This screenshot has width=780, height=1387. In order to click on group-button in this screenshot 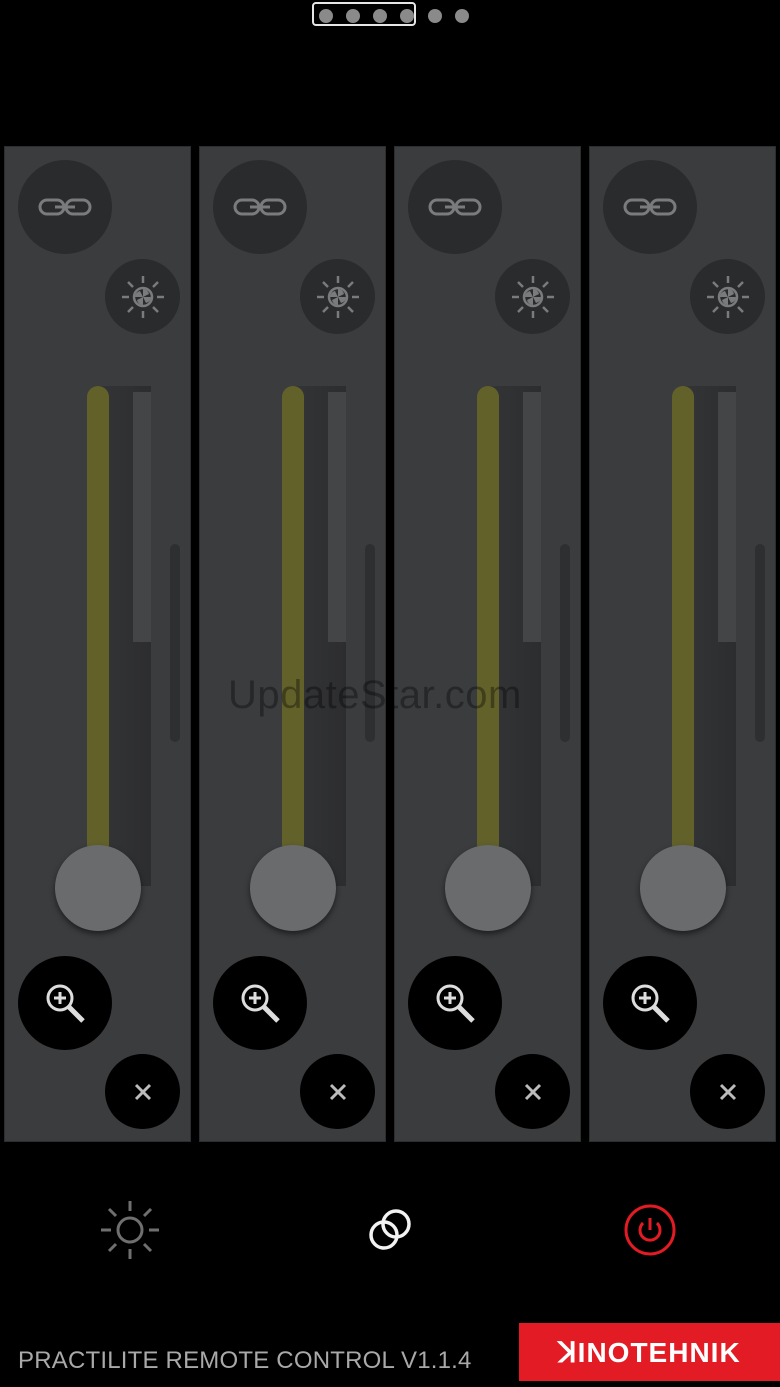, I will do `click(390, 1230)`.